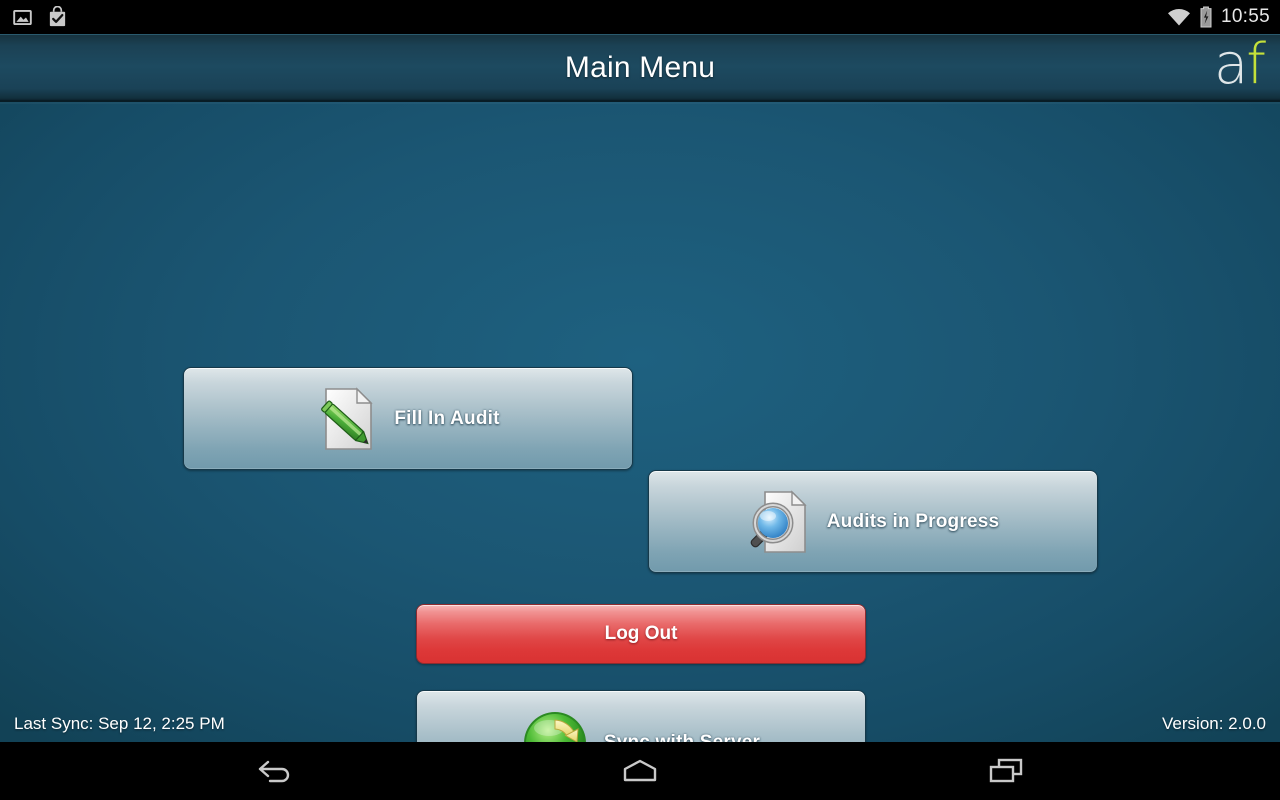  What do you see at coordinates (1256, 64) in the screenshot?
I see `logo-letter-f: f` at bounding box center [1256, 64].